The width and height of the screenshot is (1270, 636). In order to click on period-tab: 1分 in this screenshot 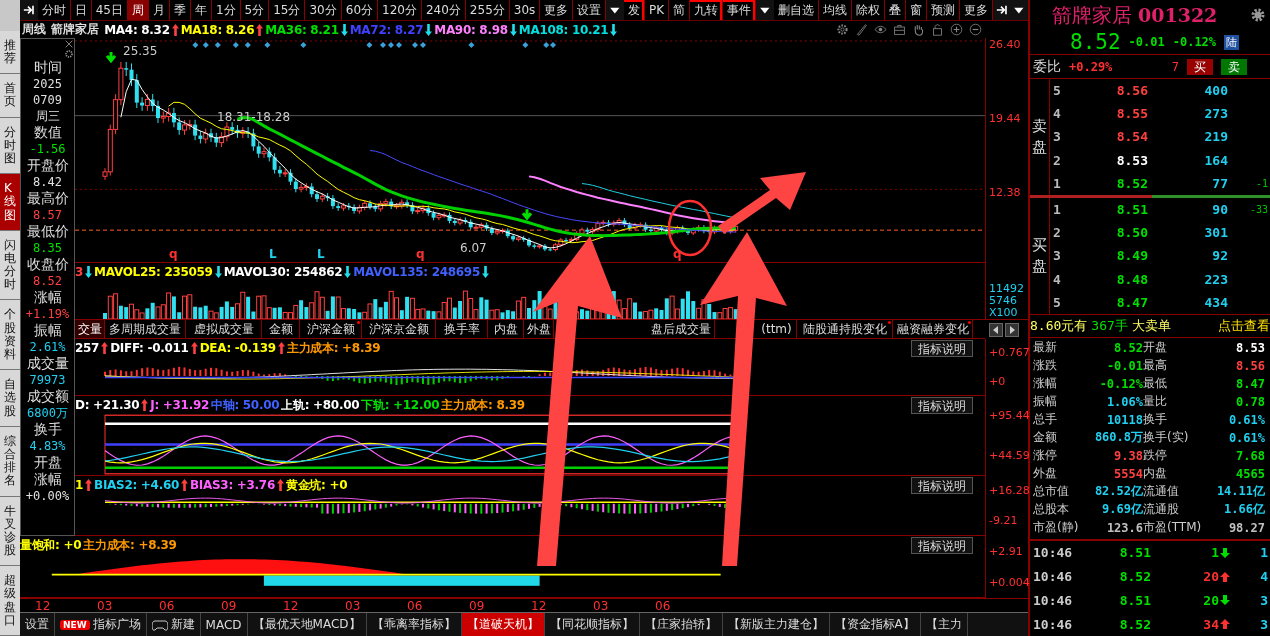, I will do `click(226, 10)`.